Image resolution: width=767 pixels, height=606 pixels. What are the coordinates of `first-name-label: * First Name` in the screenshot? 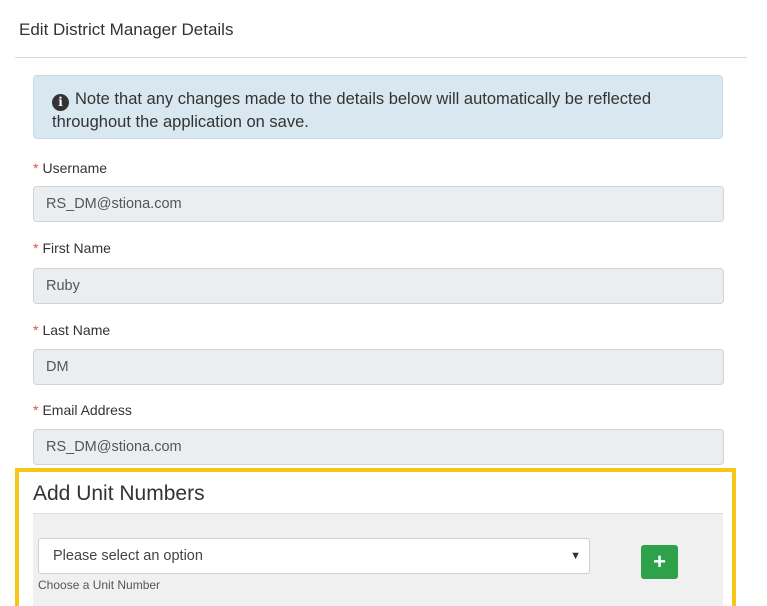 It's located at (72, 248).